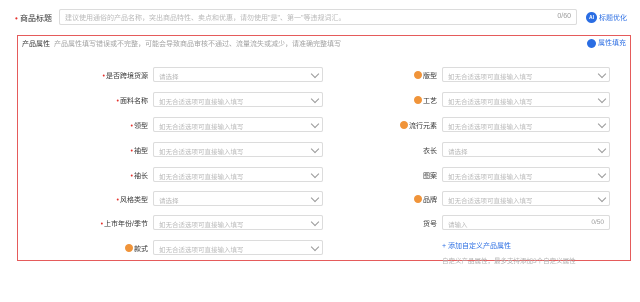  What do you see at coordinates (597, 222) in the screenshot?
I see `attr-char-count: 0/50` at bounding box center [597, 222].